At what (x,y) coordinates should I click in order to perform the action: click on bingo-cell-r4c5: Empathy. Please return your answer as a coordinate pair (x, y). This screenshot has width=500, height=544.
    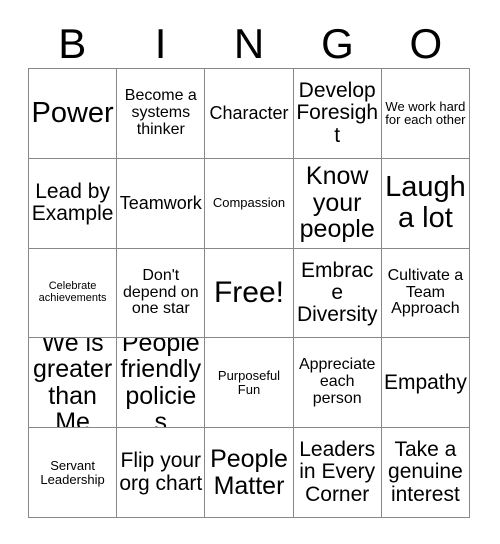
    Looking at the image, I should click on (425, 383).